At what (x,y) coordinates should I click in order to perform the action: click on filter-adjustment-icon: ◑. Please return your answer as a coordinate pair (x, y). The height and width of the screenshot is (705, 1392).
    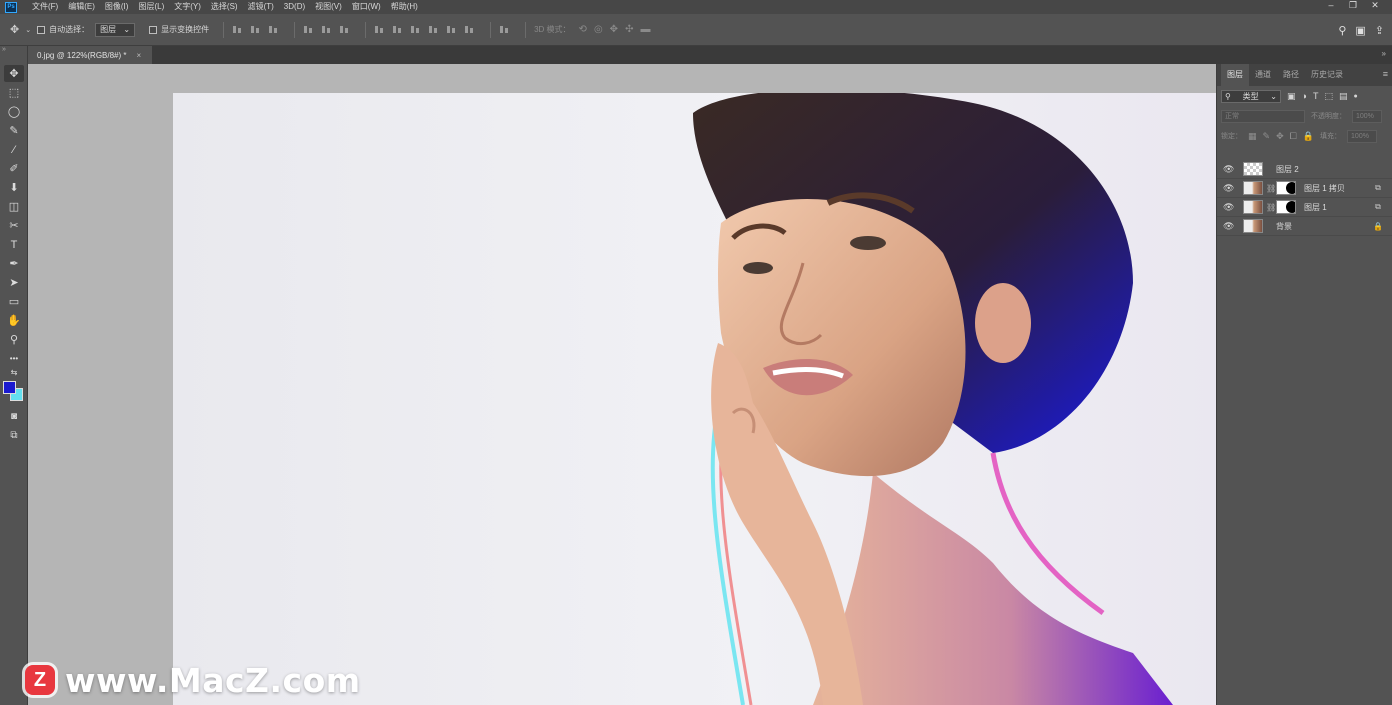
    Looking at the image, I should click on (1304, 96).